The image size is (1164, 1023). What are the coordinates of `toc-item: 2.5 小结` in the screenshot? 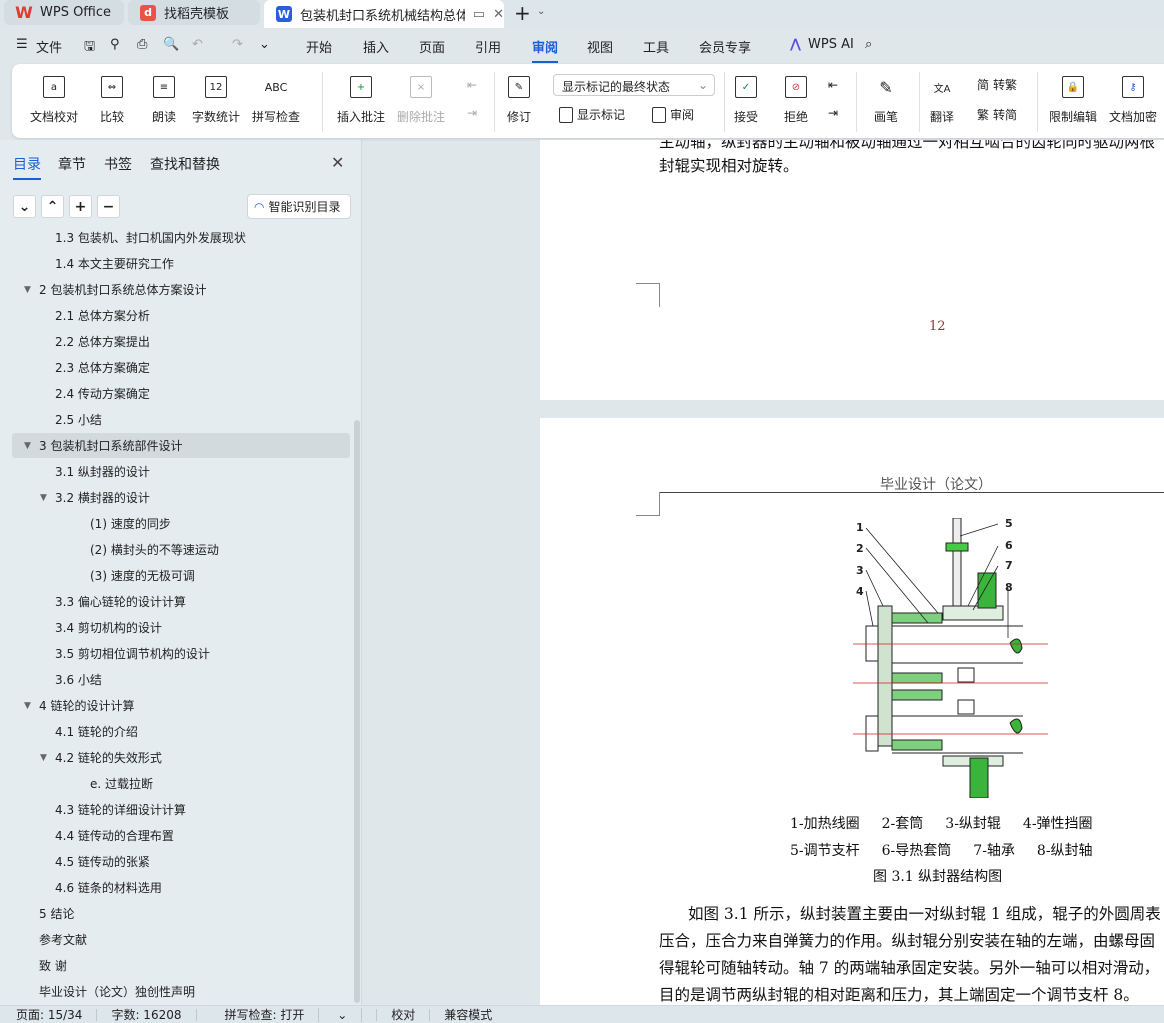 It's located at (181, 419).